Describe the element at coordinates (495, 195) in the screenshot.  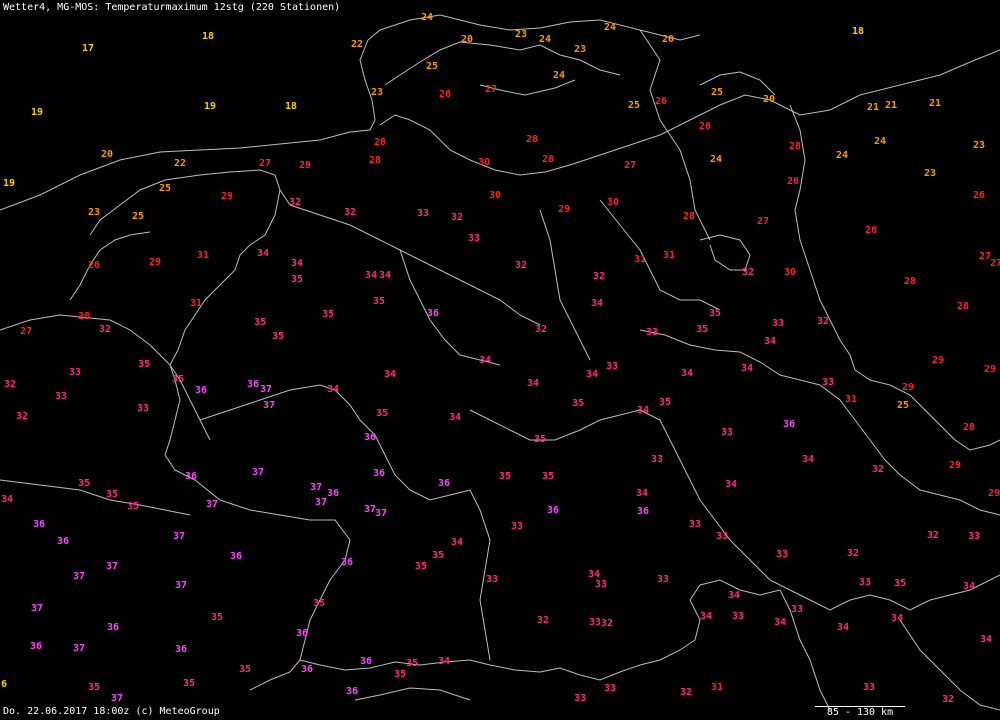
I see `station-temperature: 30` at that location.